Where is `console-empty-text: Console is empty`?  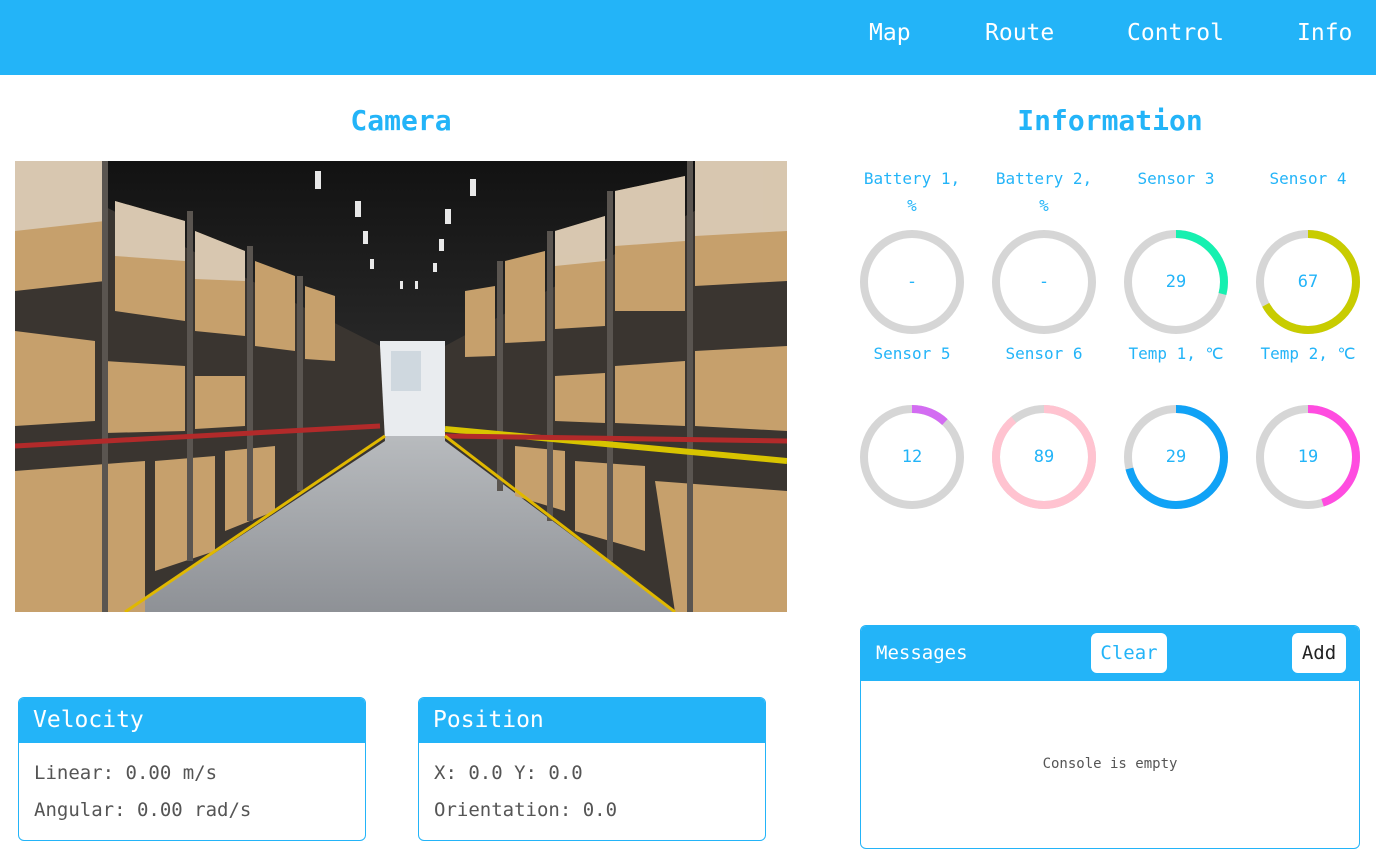
console-empty-text: Console is empty is located at coordinates (1110, 764).